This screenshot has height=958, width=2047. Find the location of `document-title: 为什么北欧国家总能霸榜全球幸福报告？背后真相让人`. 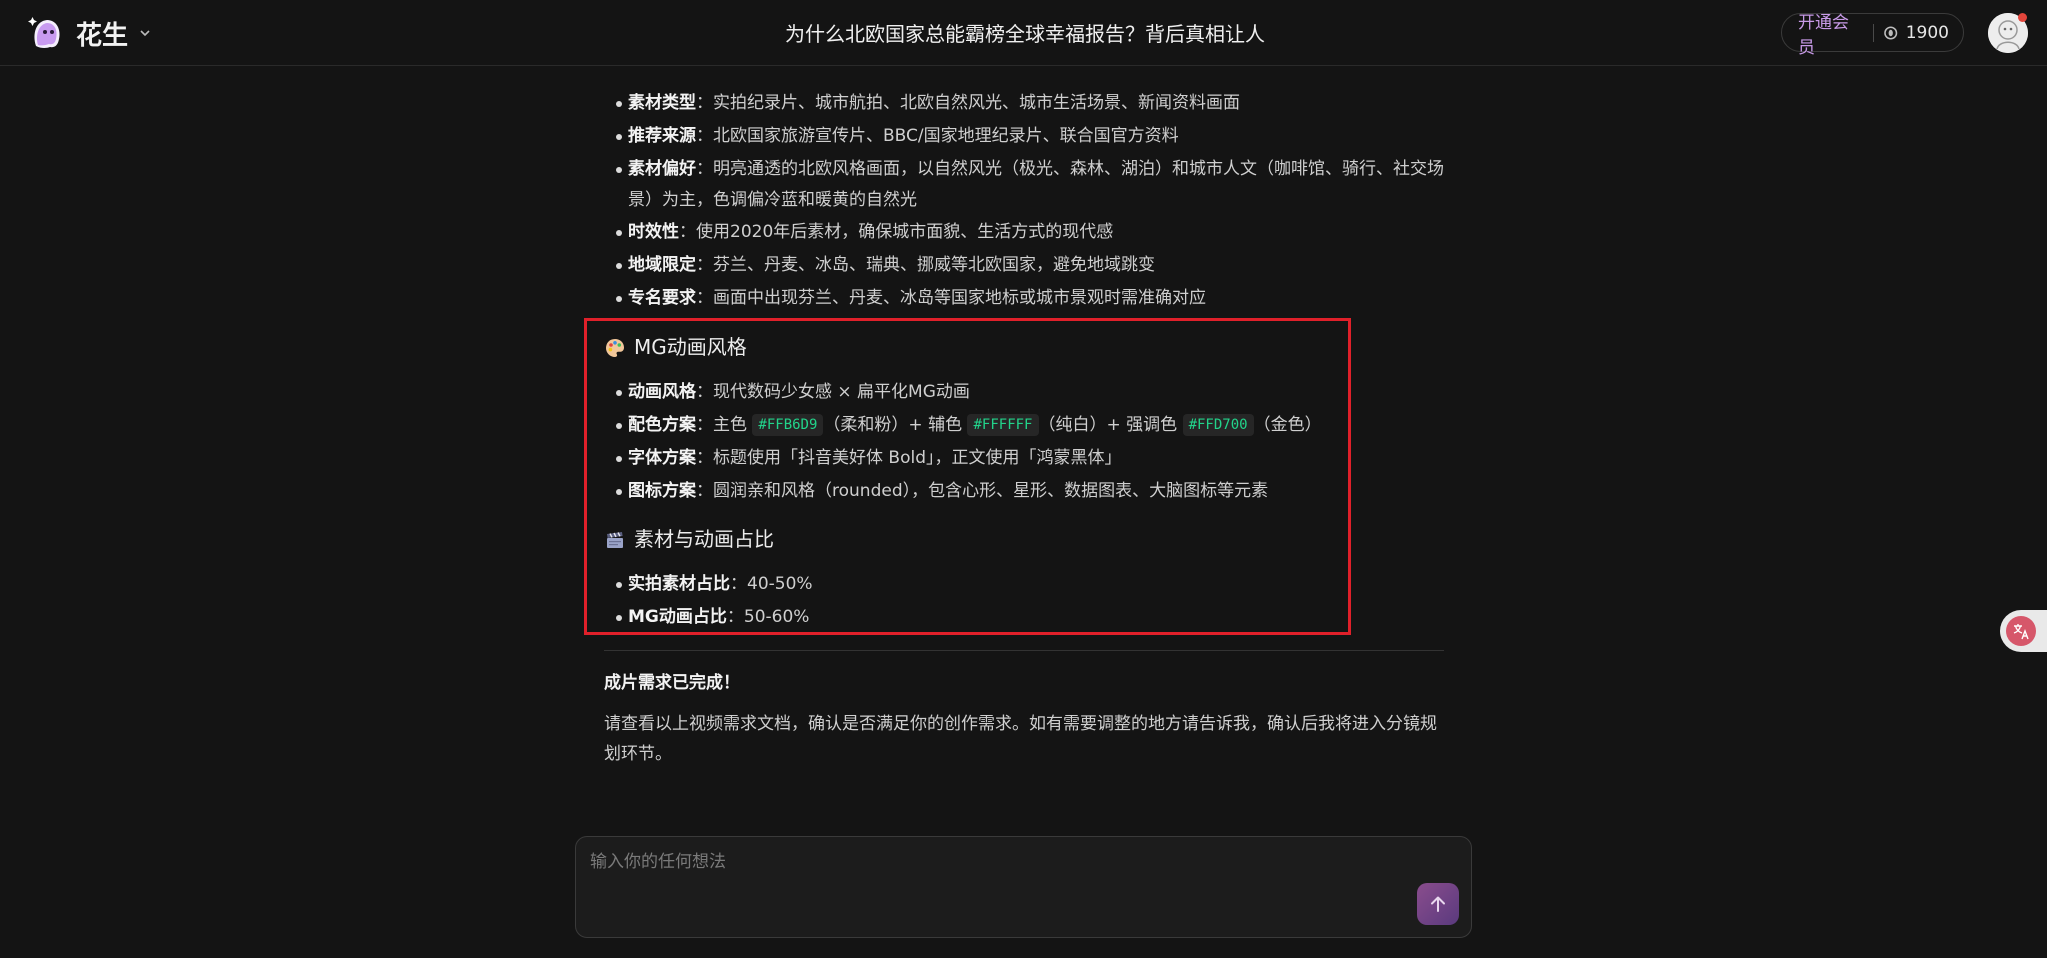

document-title: 为什么北欧国家总能霸榜全球幸福报告？背后真相让人 is located at coordinates (1025, 34).